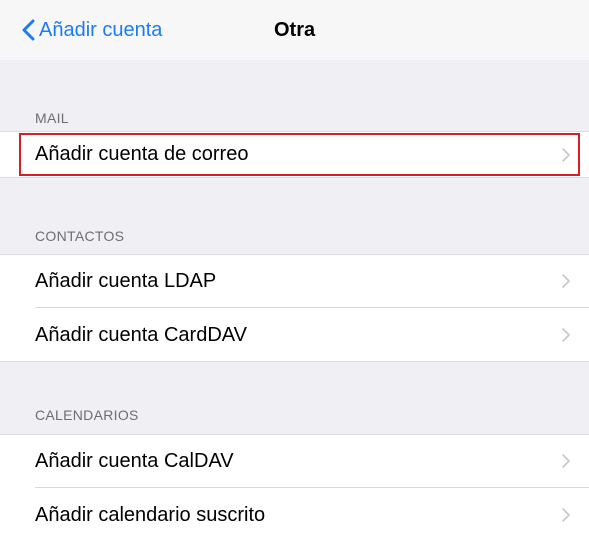 This screenshot has width=589, height=537. Describe the element at coordinates (101, 29) in the screenshot. I see `back-button-label: Añadir cuenta` at that location.